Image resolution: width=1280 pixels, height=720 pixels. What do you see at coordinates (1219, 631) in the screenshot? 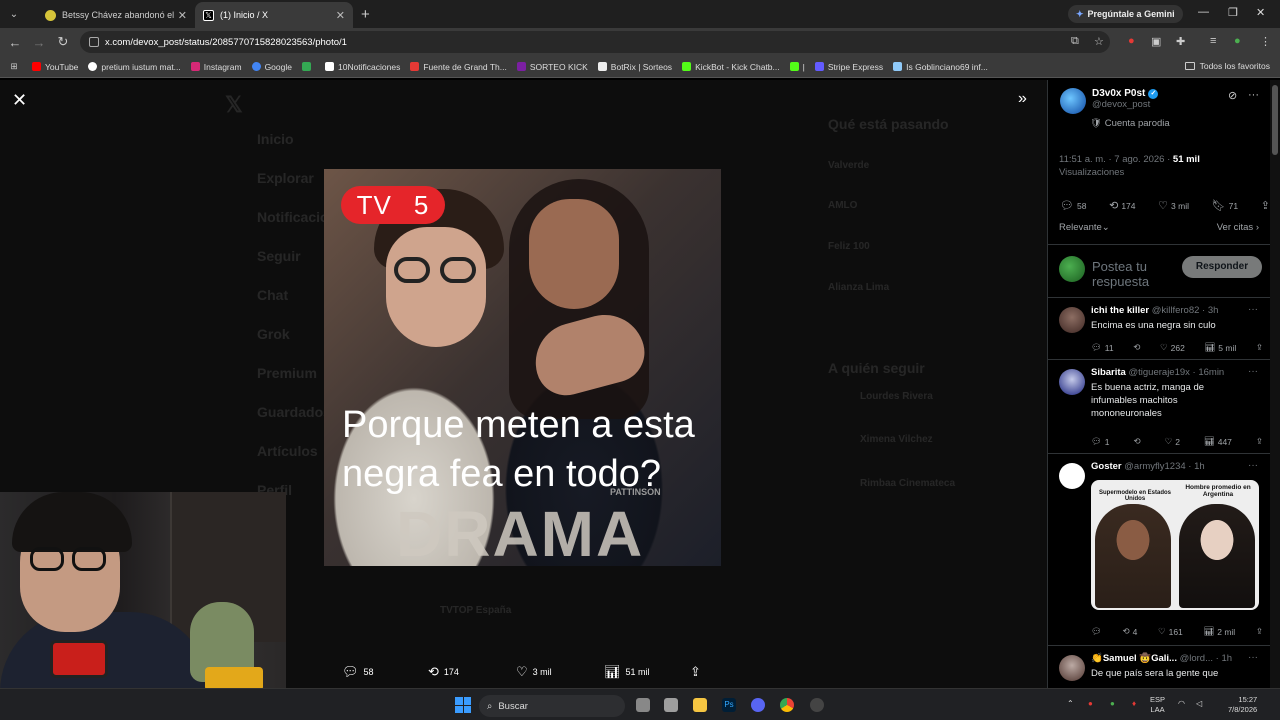
I see `reply-views-action: 📊︎ 2 mil` at bounding box center [1219, 631].